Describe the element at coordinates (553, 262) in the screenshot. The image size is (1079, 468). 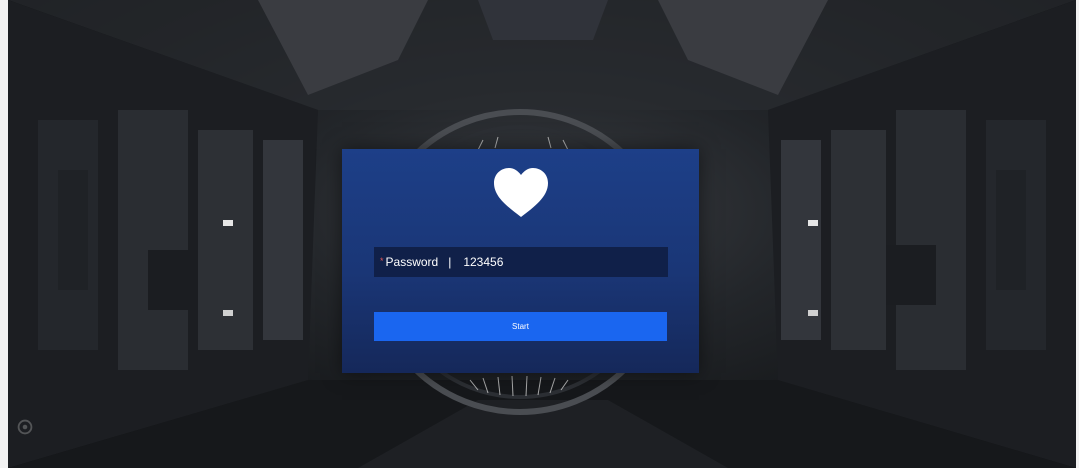
I see `password-input` at that location.